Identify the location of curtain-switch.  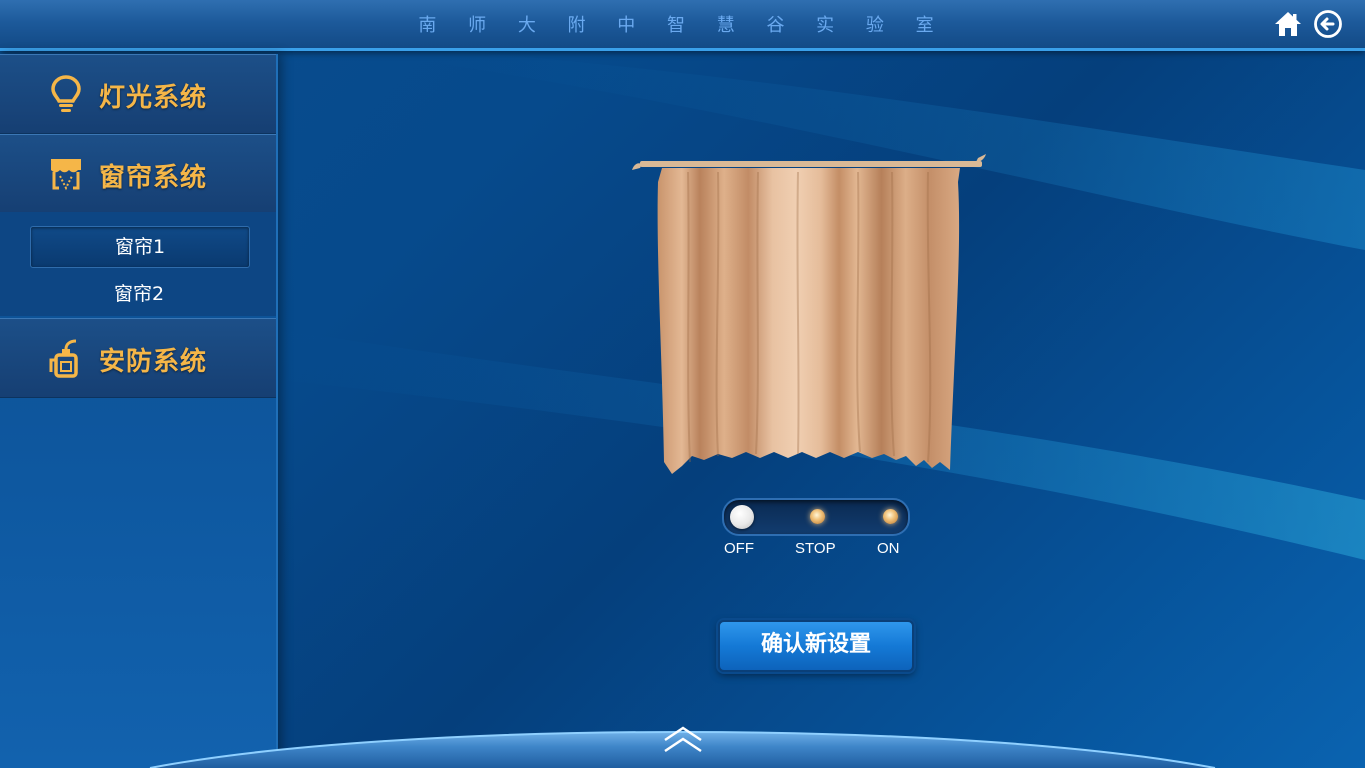
(816, 517).